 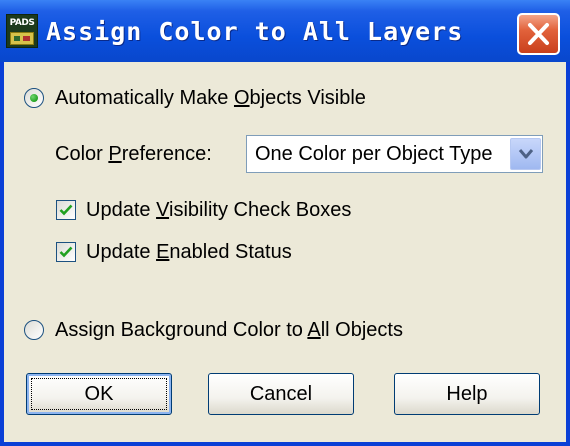 I want to click on update-visibility-checkbox, so click(x=66, y=210).